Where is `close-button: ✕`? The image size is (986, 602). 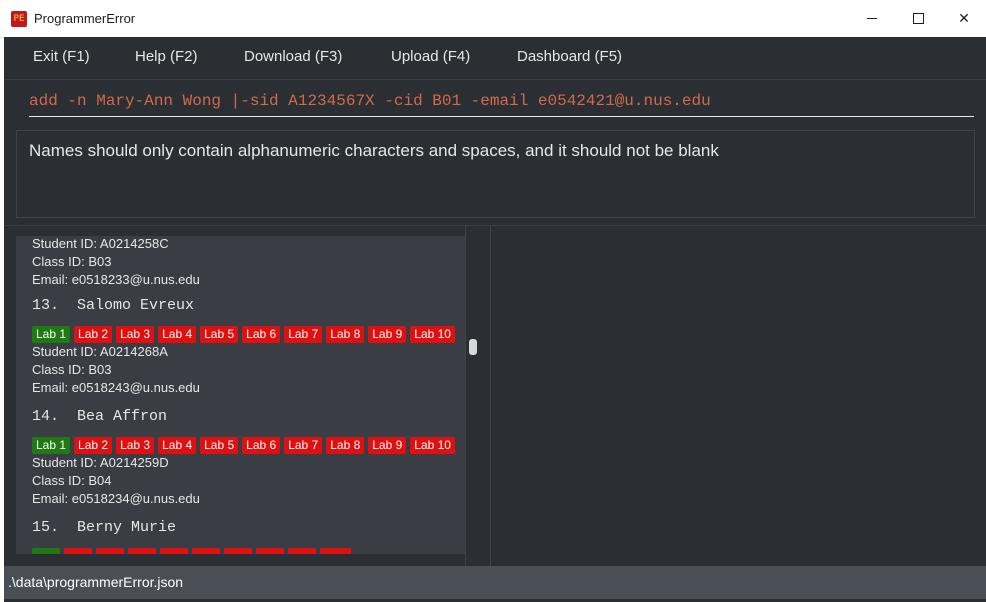
close-button: ✕ is located at coordinates (963, 18).